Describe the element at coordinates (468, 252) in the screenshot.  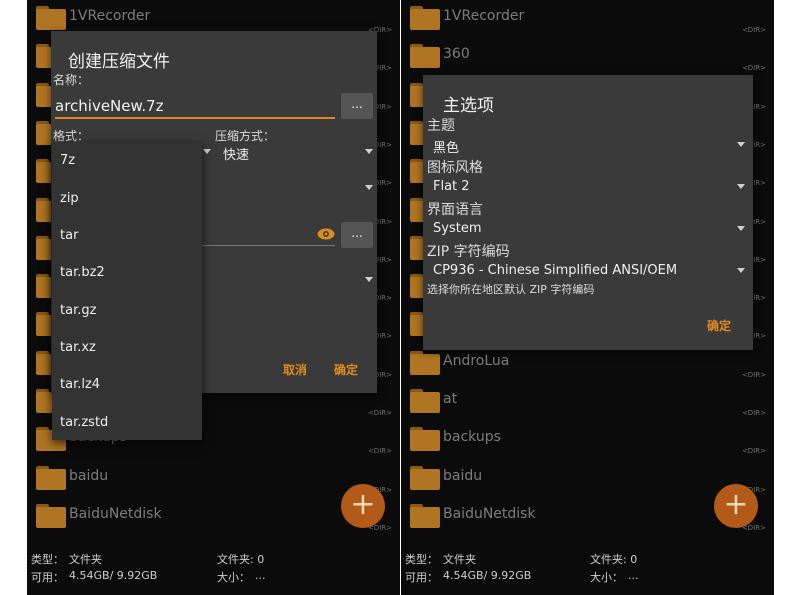
I see `zip-encoding-label: ZIP 字符编码` at that location.